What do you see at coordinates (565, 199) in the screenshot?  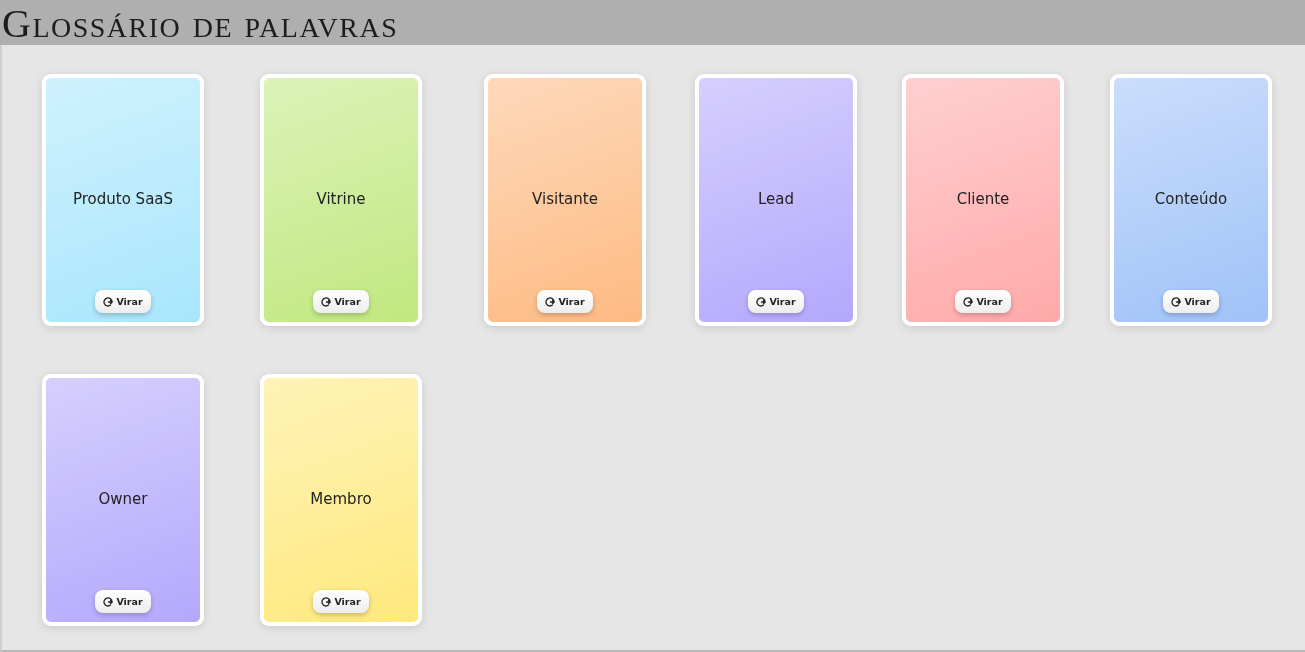 I see `card-term: Visitante` at bounding box center [565, 199].